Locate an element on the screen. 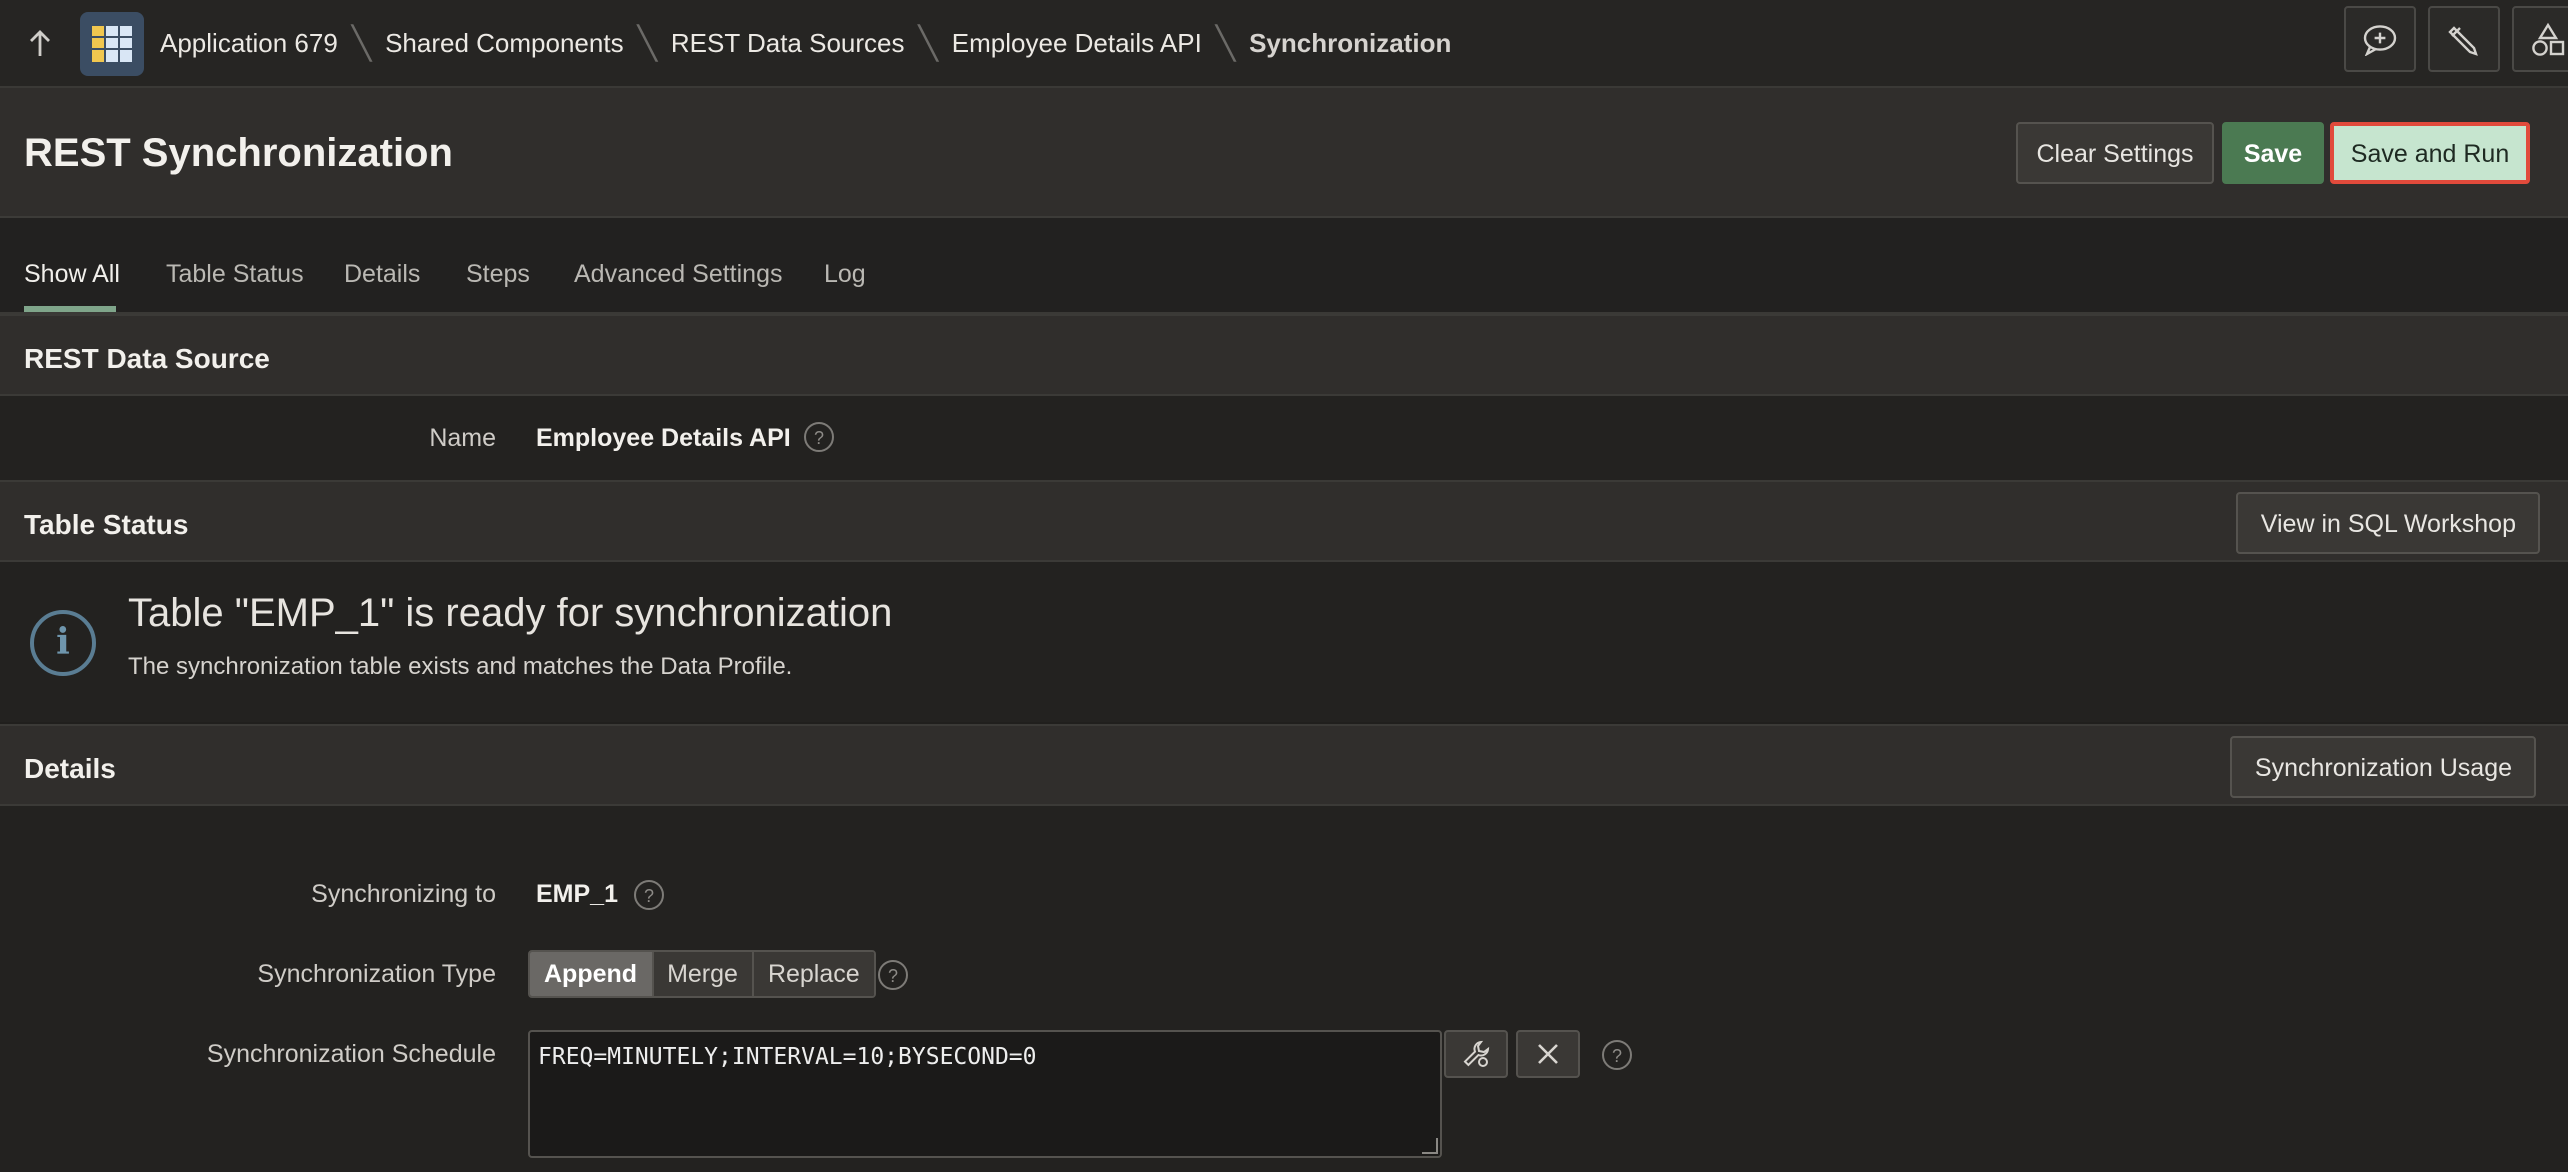  name-value: Employee Details API is located at coordinates (663, 438).